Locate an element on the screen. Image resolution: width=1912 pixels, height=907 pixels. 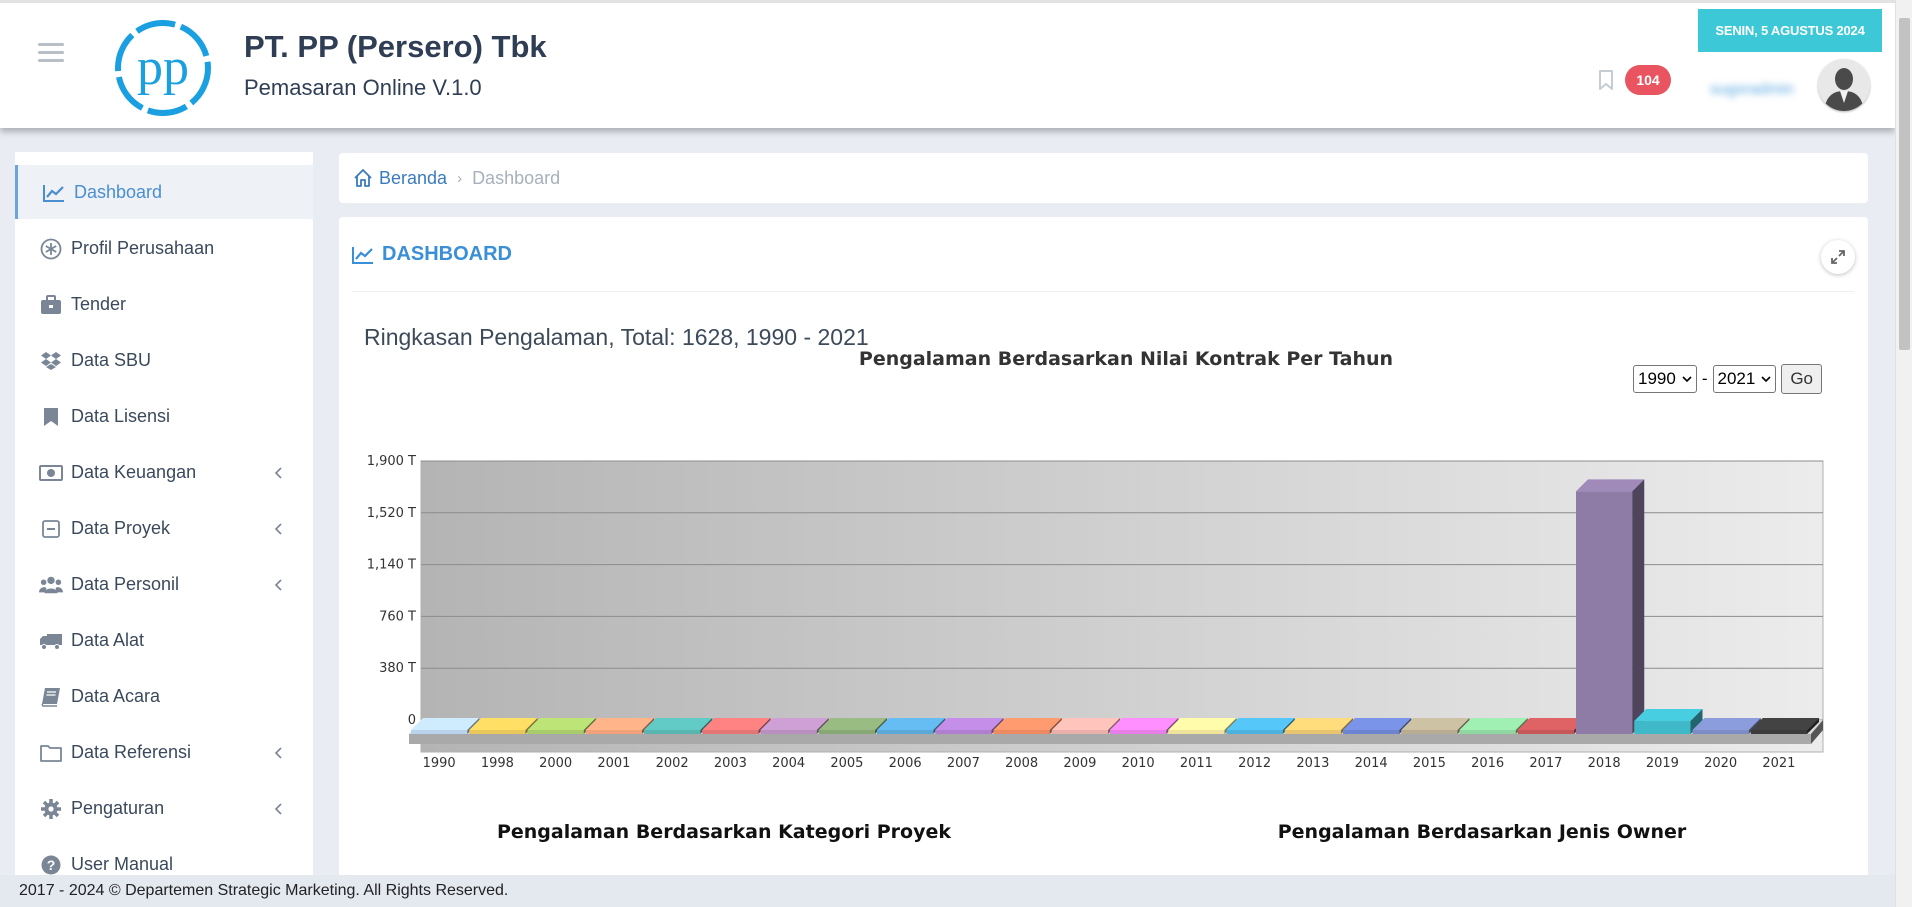
avatar is located at coordinates (1844, 85).